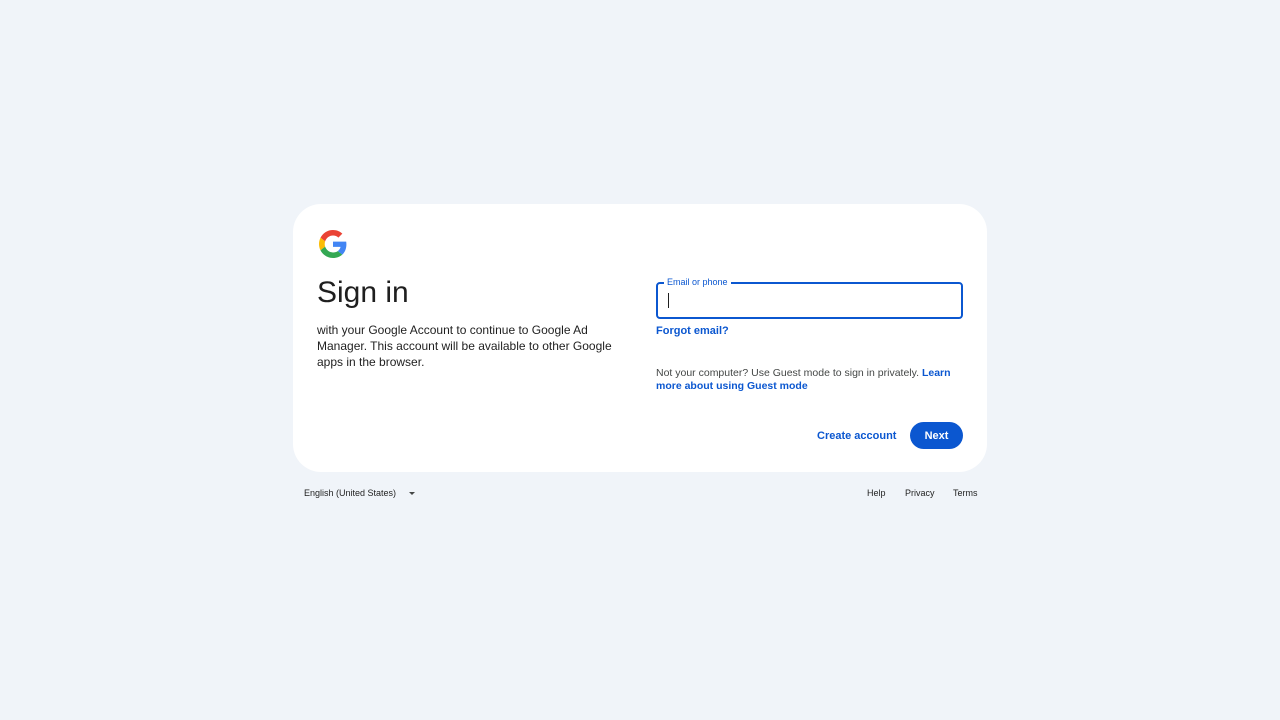 The image size is (1280, 720). I want to click on email-field, so click(809, 300).